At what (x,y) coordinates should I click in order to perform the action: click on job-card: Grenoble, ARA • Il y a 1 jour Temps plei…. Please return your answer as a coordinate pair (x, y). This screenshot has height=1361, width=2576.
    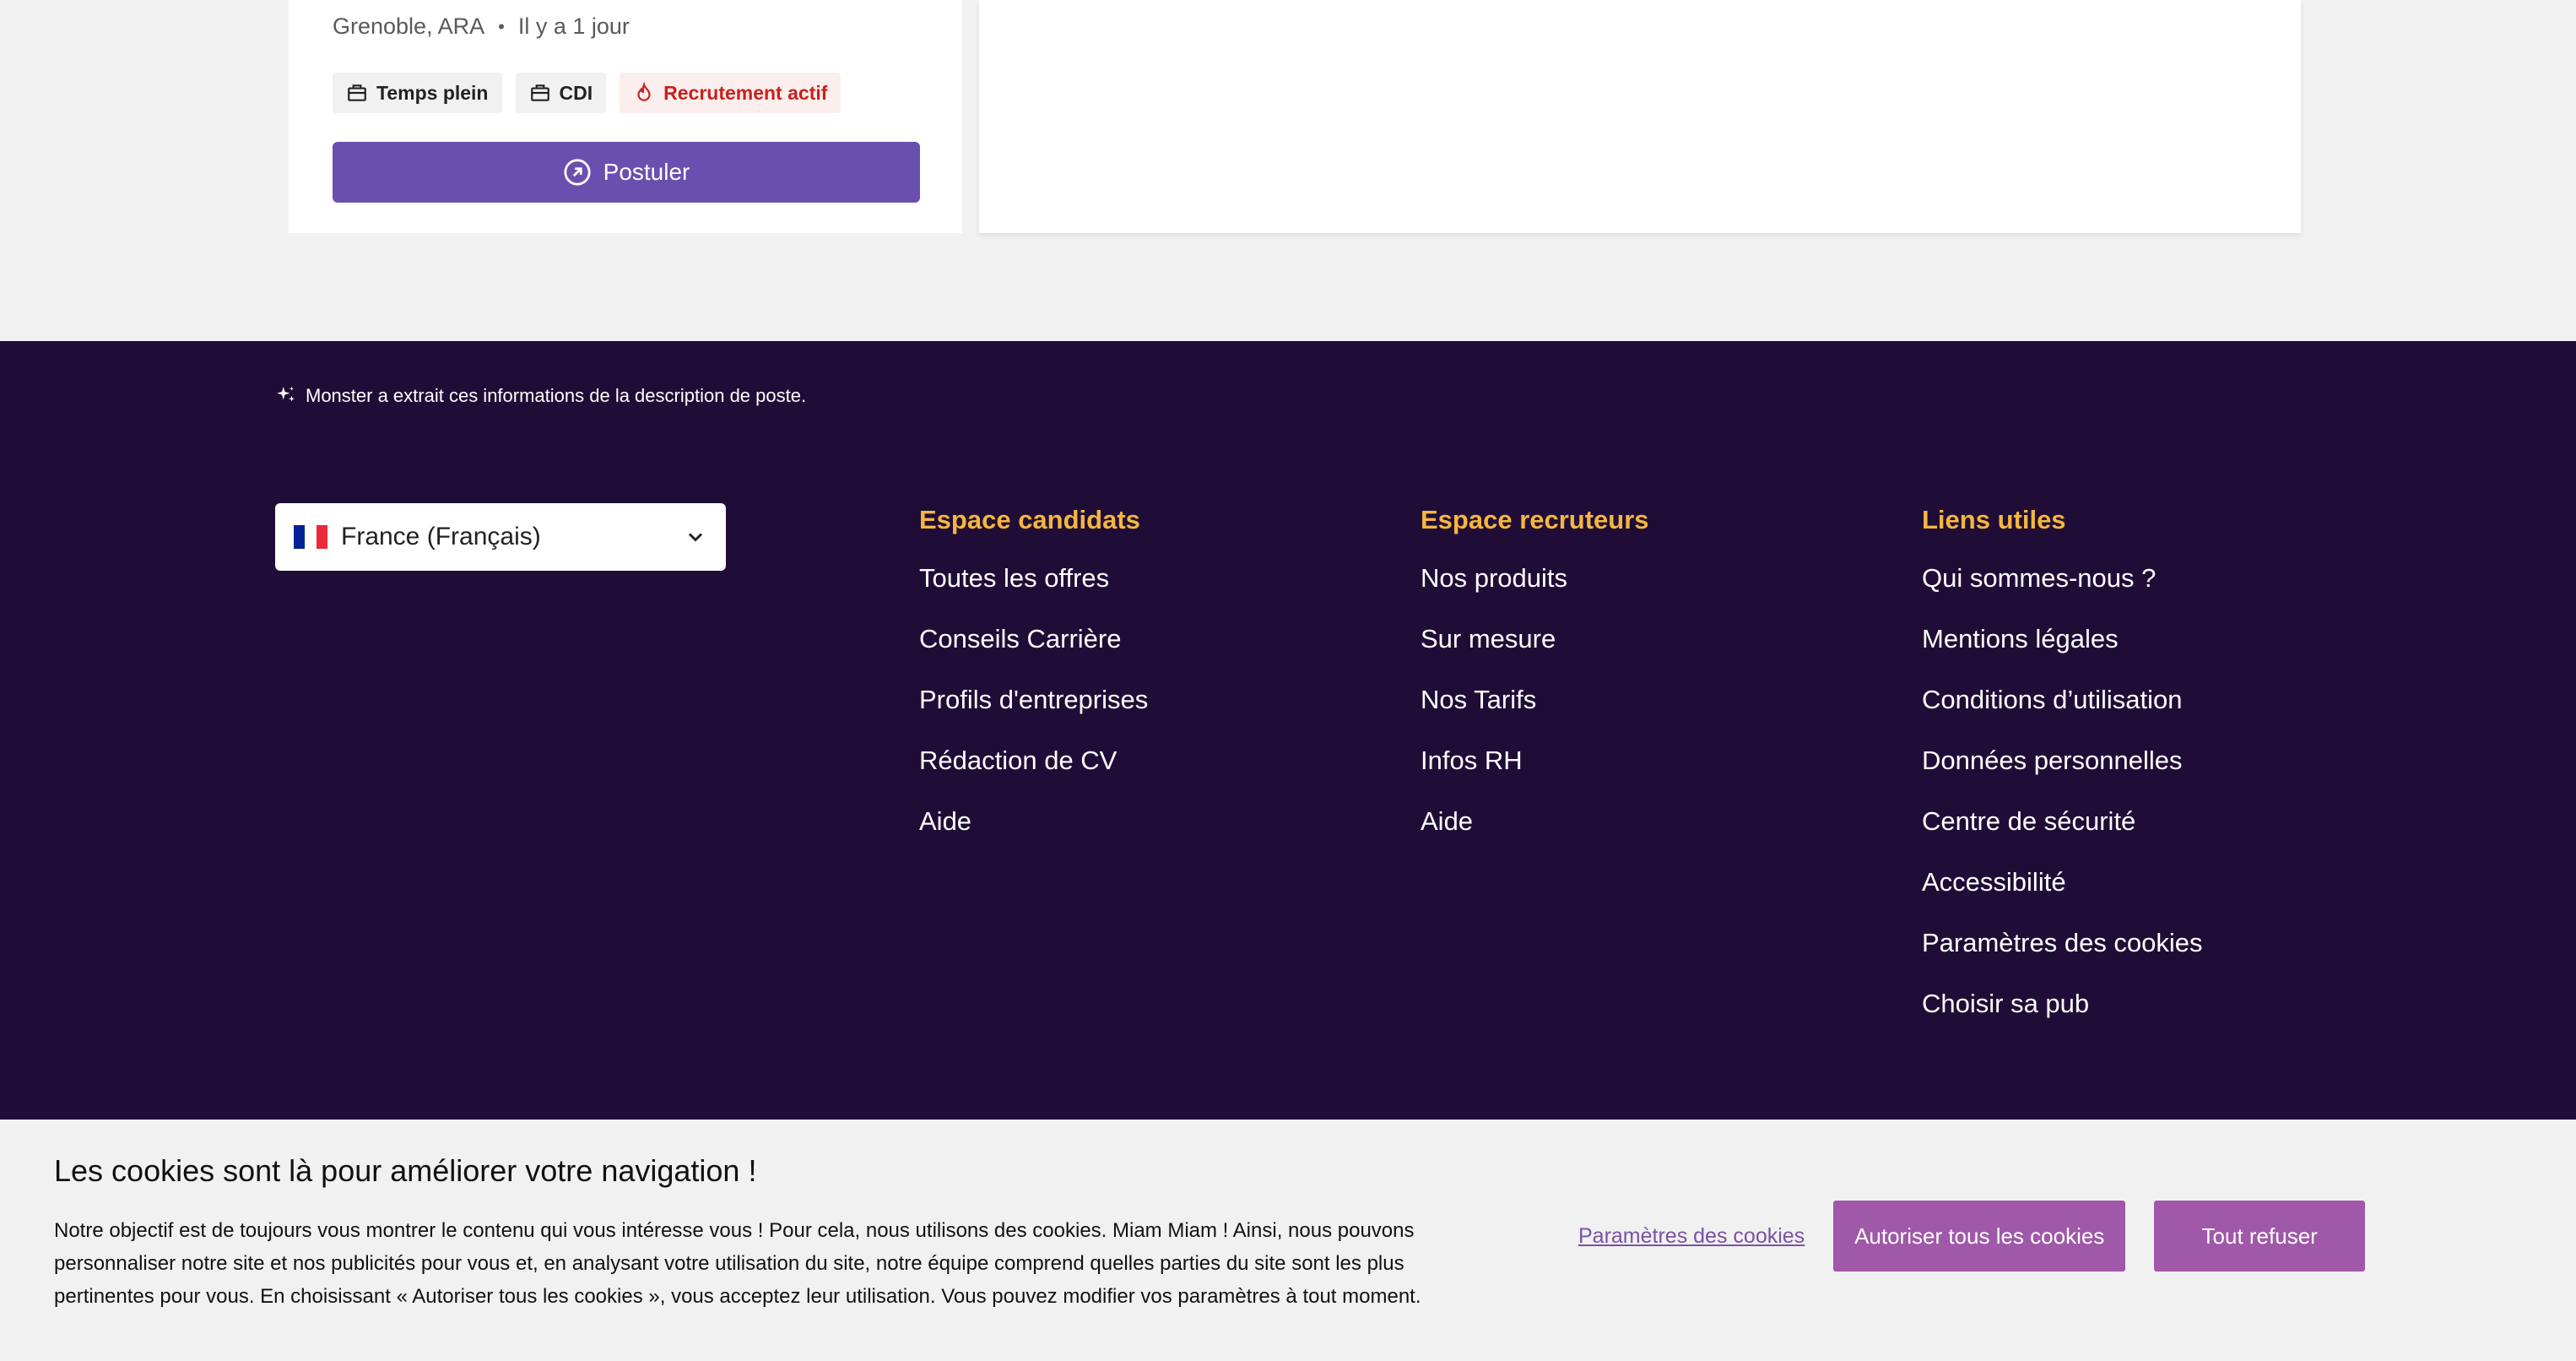
    Looking at the image, I should click on (625, 116).